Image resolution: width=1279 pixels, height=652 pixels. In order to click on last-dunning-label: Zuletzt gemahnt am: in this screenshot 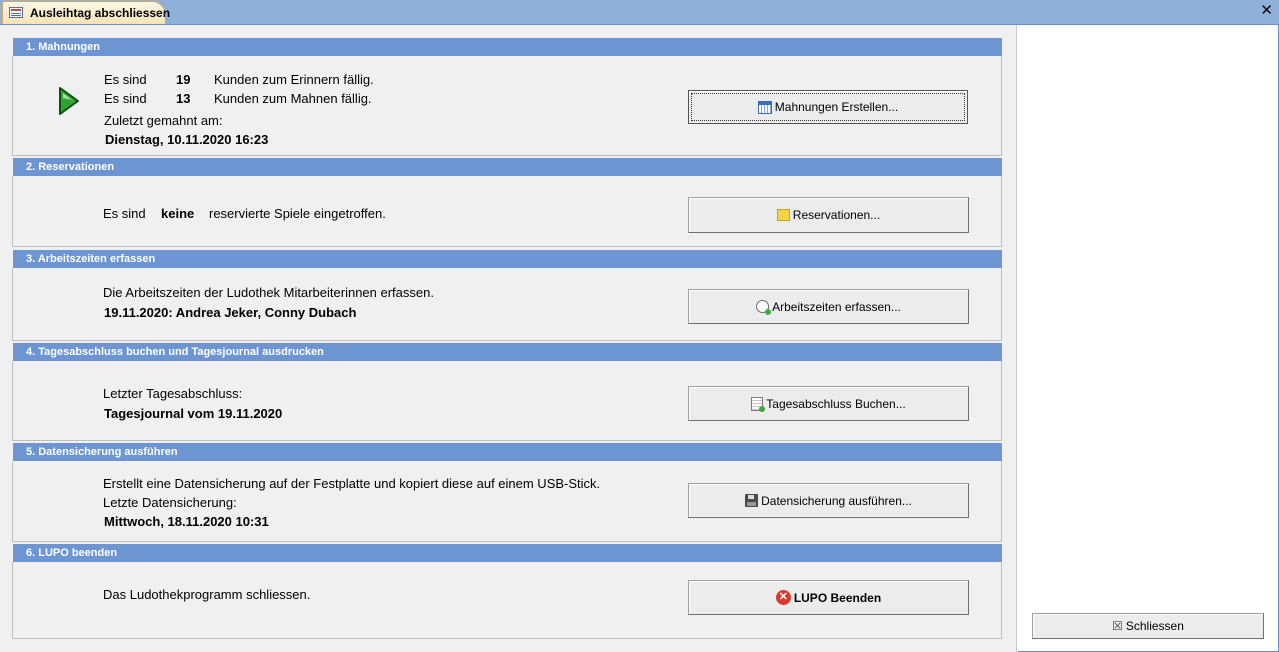, I will do `click(163, 120)`.